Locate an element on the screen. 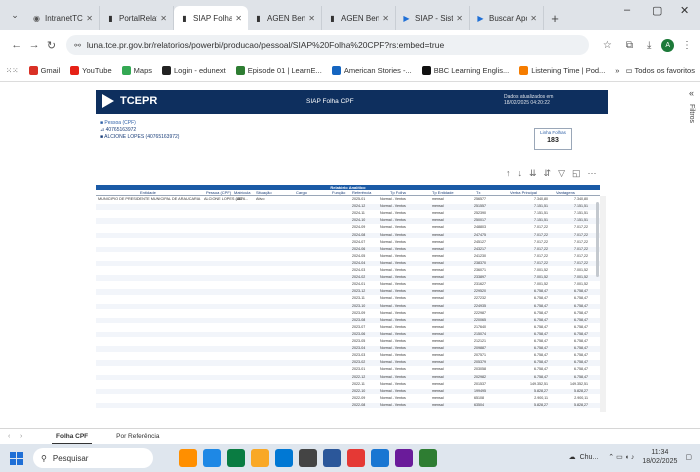  col-referencia: Referência is located at coordinates (361, 192).